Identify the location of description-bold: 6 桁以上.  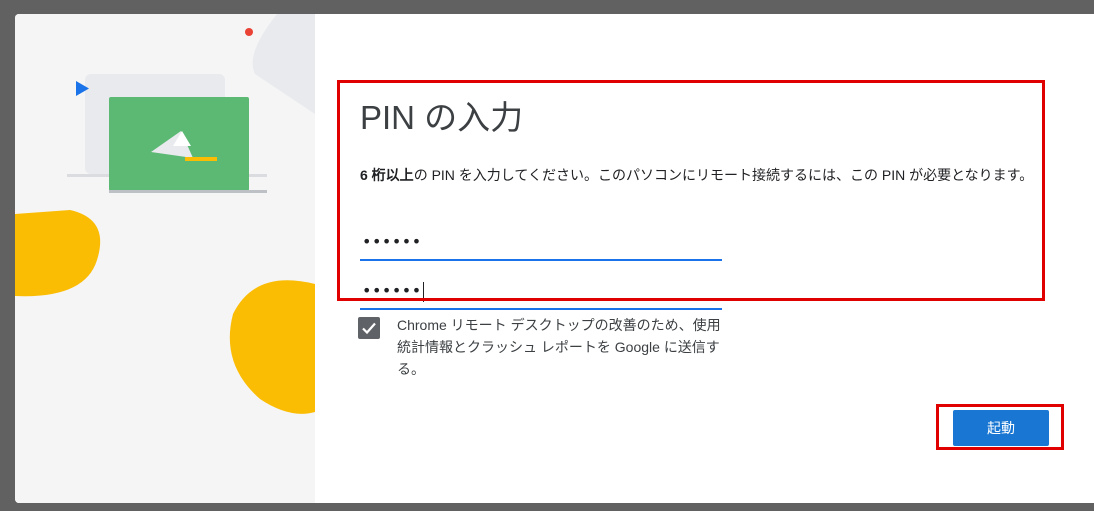
(387, 175).